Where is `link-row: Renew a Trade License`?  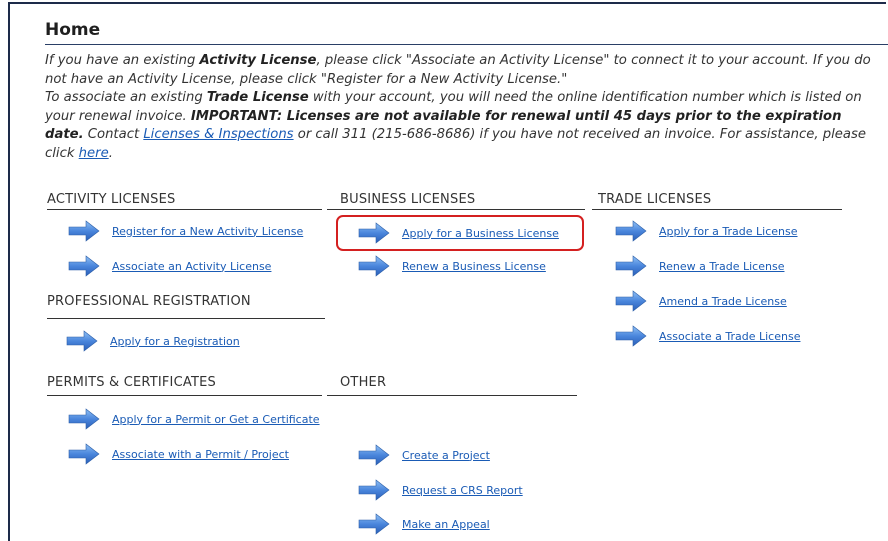
link-row: Renew a Trade License is located at coordinates (699, 266).